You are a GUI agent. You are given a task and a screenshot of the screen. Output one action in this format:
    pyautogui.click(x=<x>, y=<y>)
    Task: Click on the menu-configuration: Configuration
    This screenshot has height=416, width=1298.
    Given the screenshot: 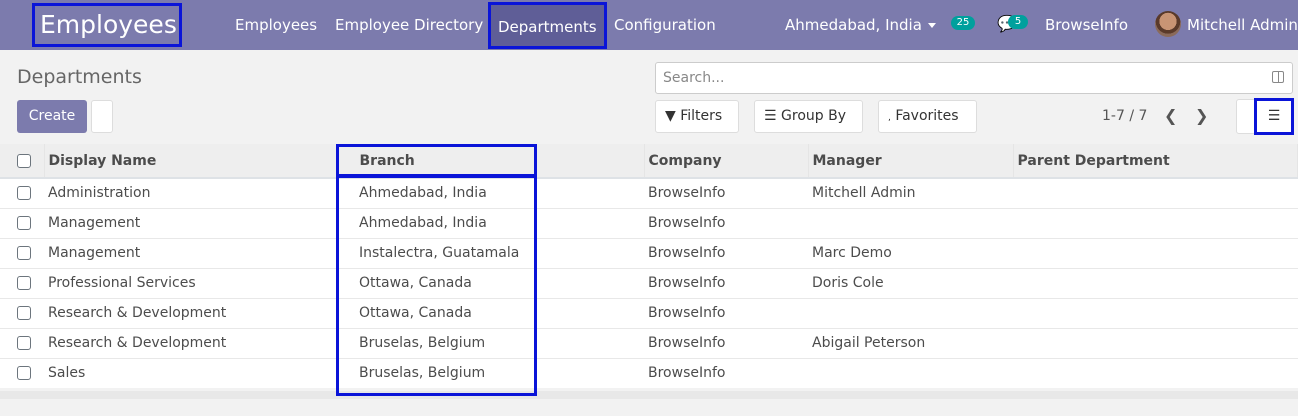 What is the action you would take?
    pyautogui.click(x=665, y=25)
    